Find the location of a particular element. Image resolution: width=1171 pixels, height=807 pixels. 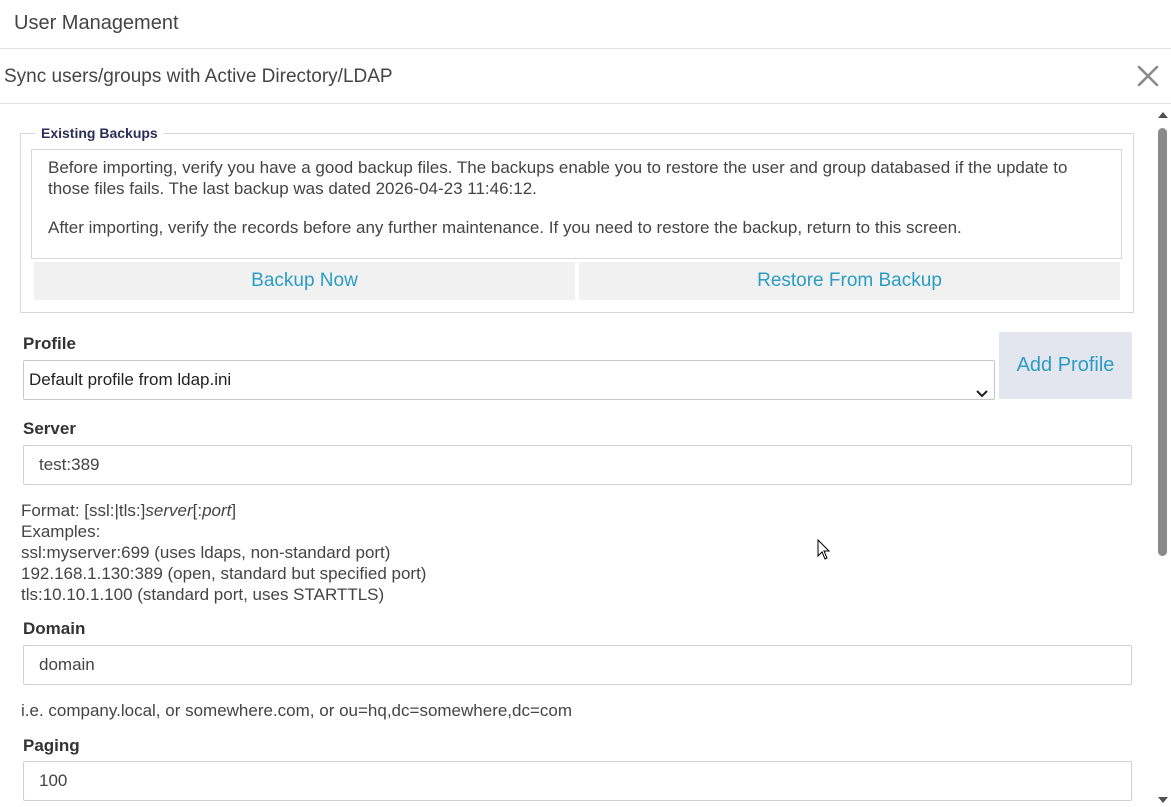

server-label: Server is located at coordinates (49, 428).